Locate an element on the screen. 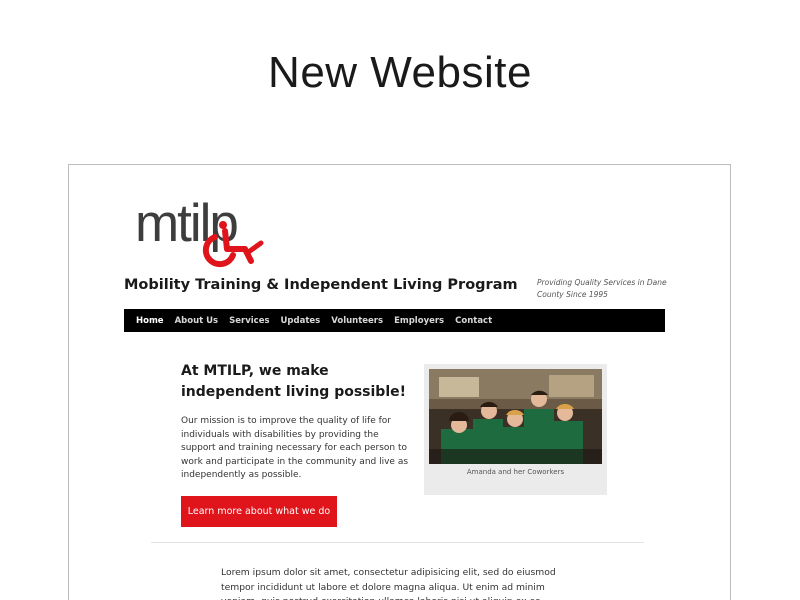 The width and height of the screenshot is (800, 600). nav-item-services: Services is located at coordinates (249, 321).